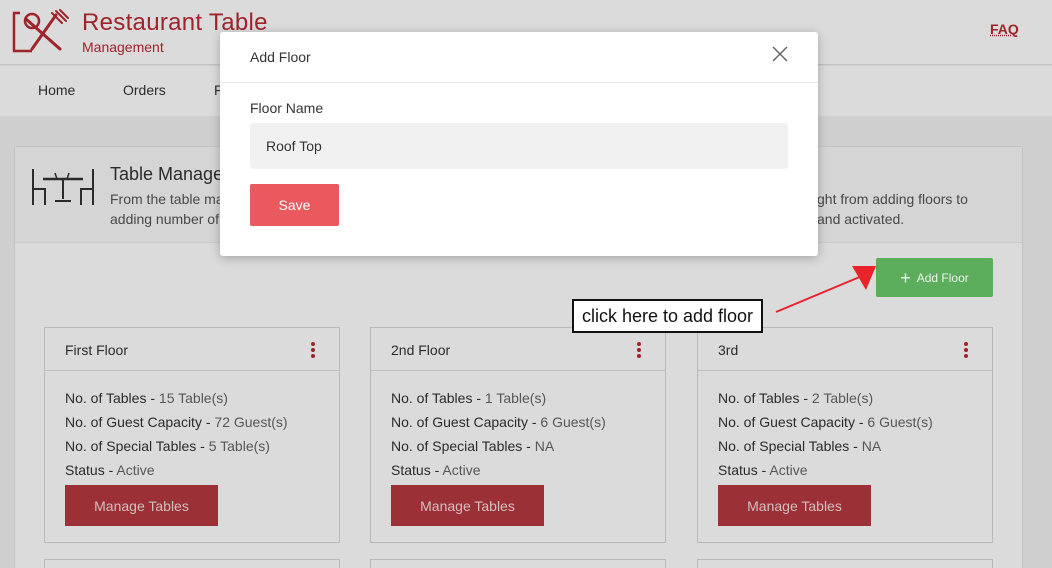  What do you see at coordinates (942, 277) in the screenshot?
I see `add-floor-label: Add Floor` at bounding box center [942, 277].